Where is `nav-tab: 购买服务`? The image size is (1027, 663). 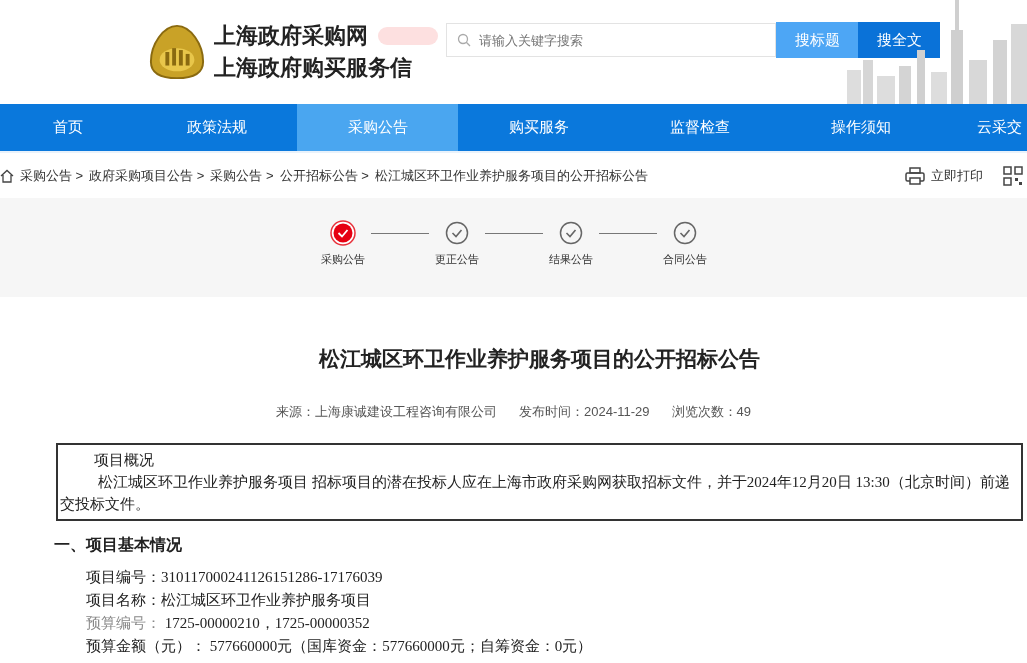 nav-tab: 购买服务 is located at coordinates (538, 127).